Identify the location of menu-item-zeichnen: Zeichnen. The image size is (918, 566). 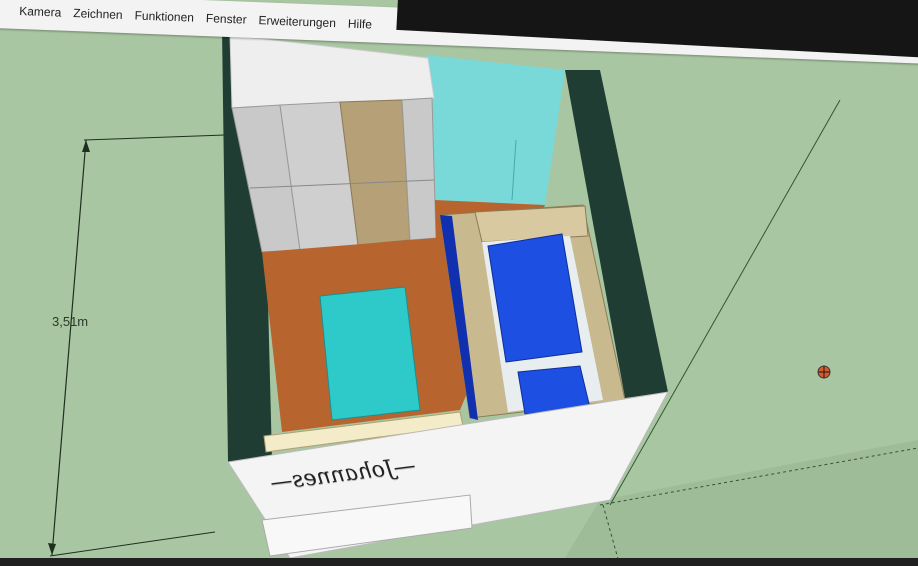
(98, 14).